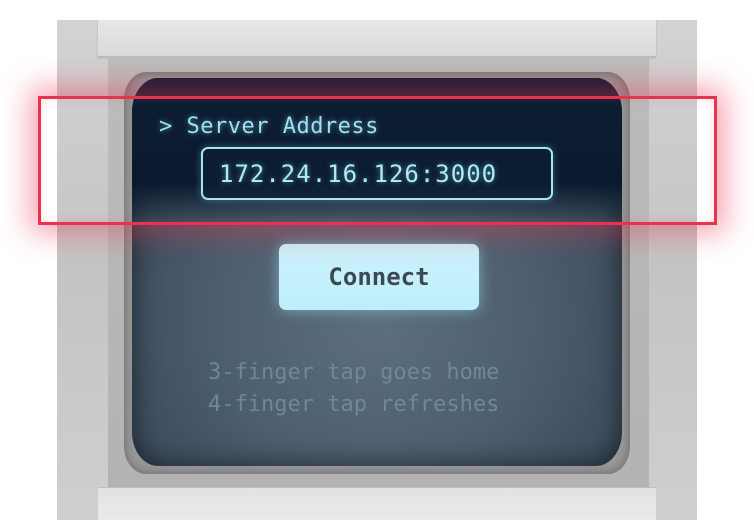 The height and width of the screenshot is (520, 754). Describe the element at coordinates (377, 503) in the screenshot. I see `device-bottom-bezel` at that location.